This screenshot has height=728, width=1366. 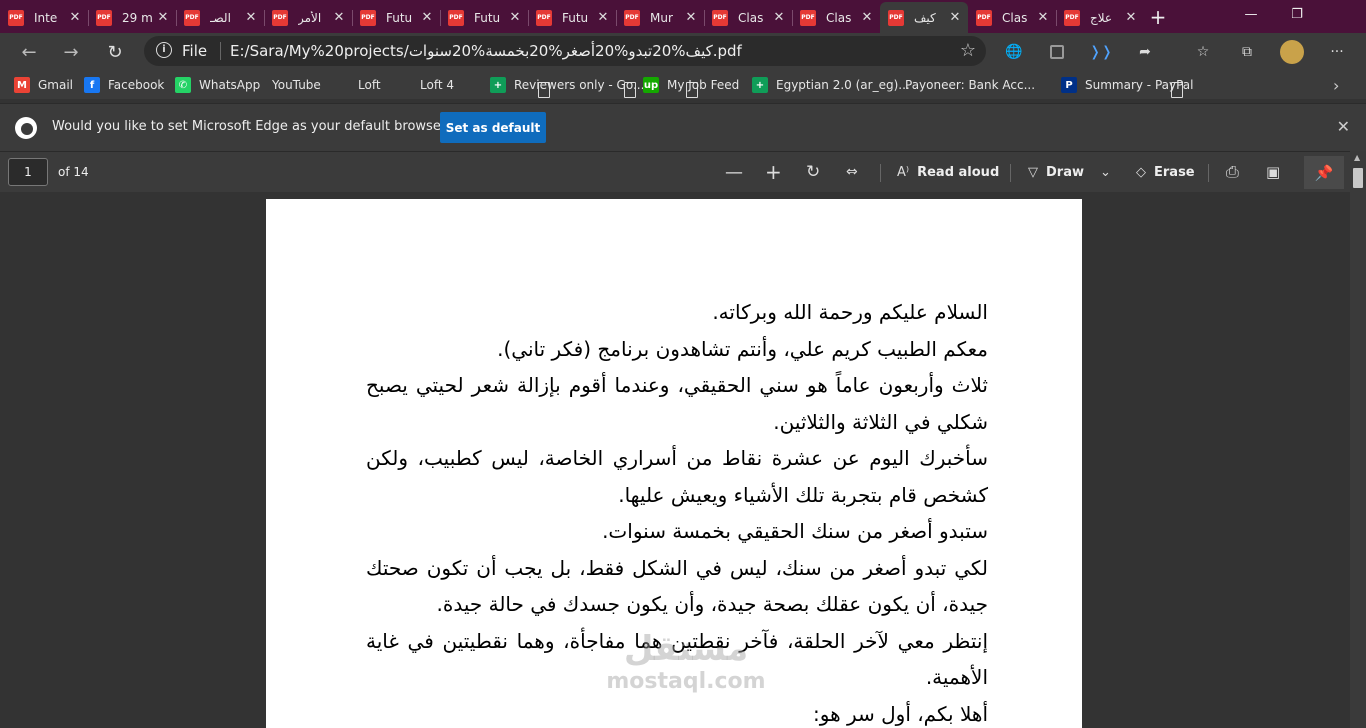 What do you see at coordinates (493, 127) in the screenshot?
I see `set-as-default-button: Set as default` at bounding box center [493, 127].